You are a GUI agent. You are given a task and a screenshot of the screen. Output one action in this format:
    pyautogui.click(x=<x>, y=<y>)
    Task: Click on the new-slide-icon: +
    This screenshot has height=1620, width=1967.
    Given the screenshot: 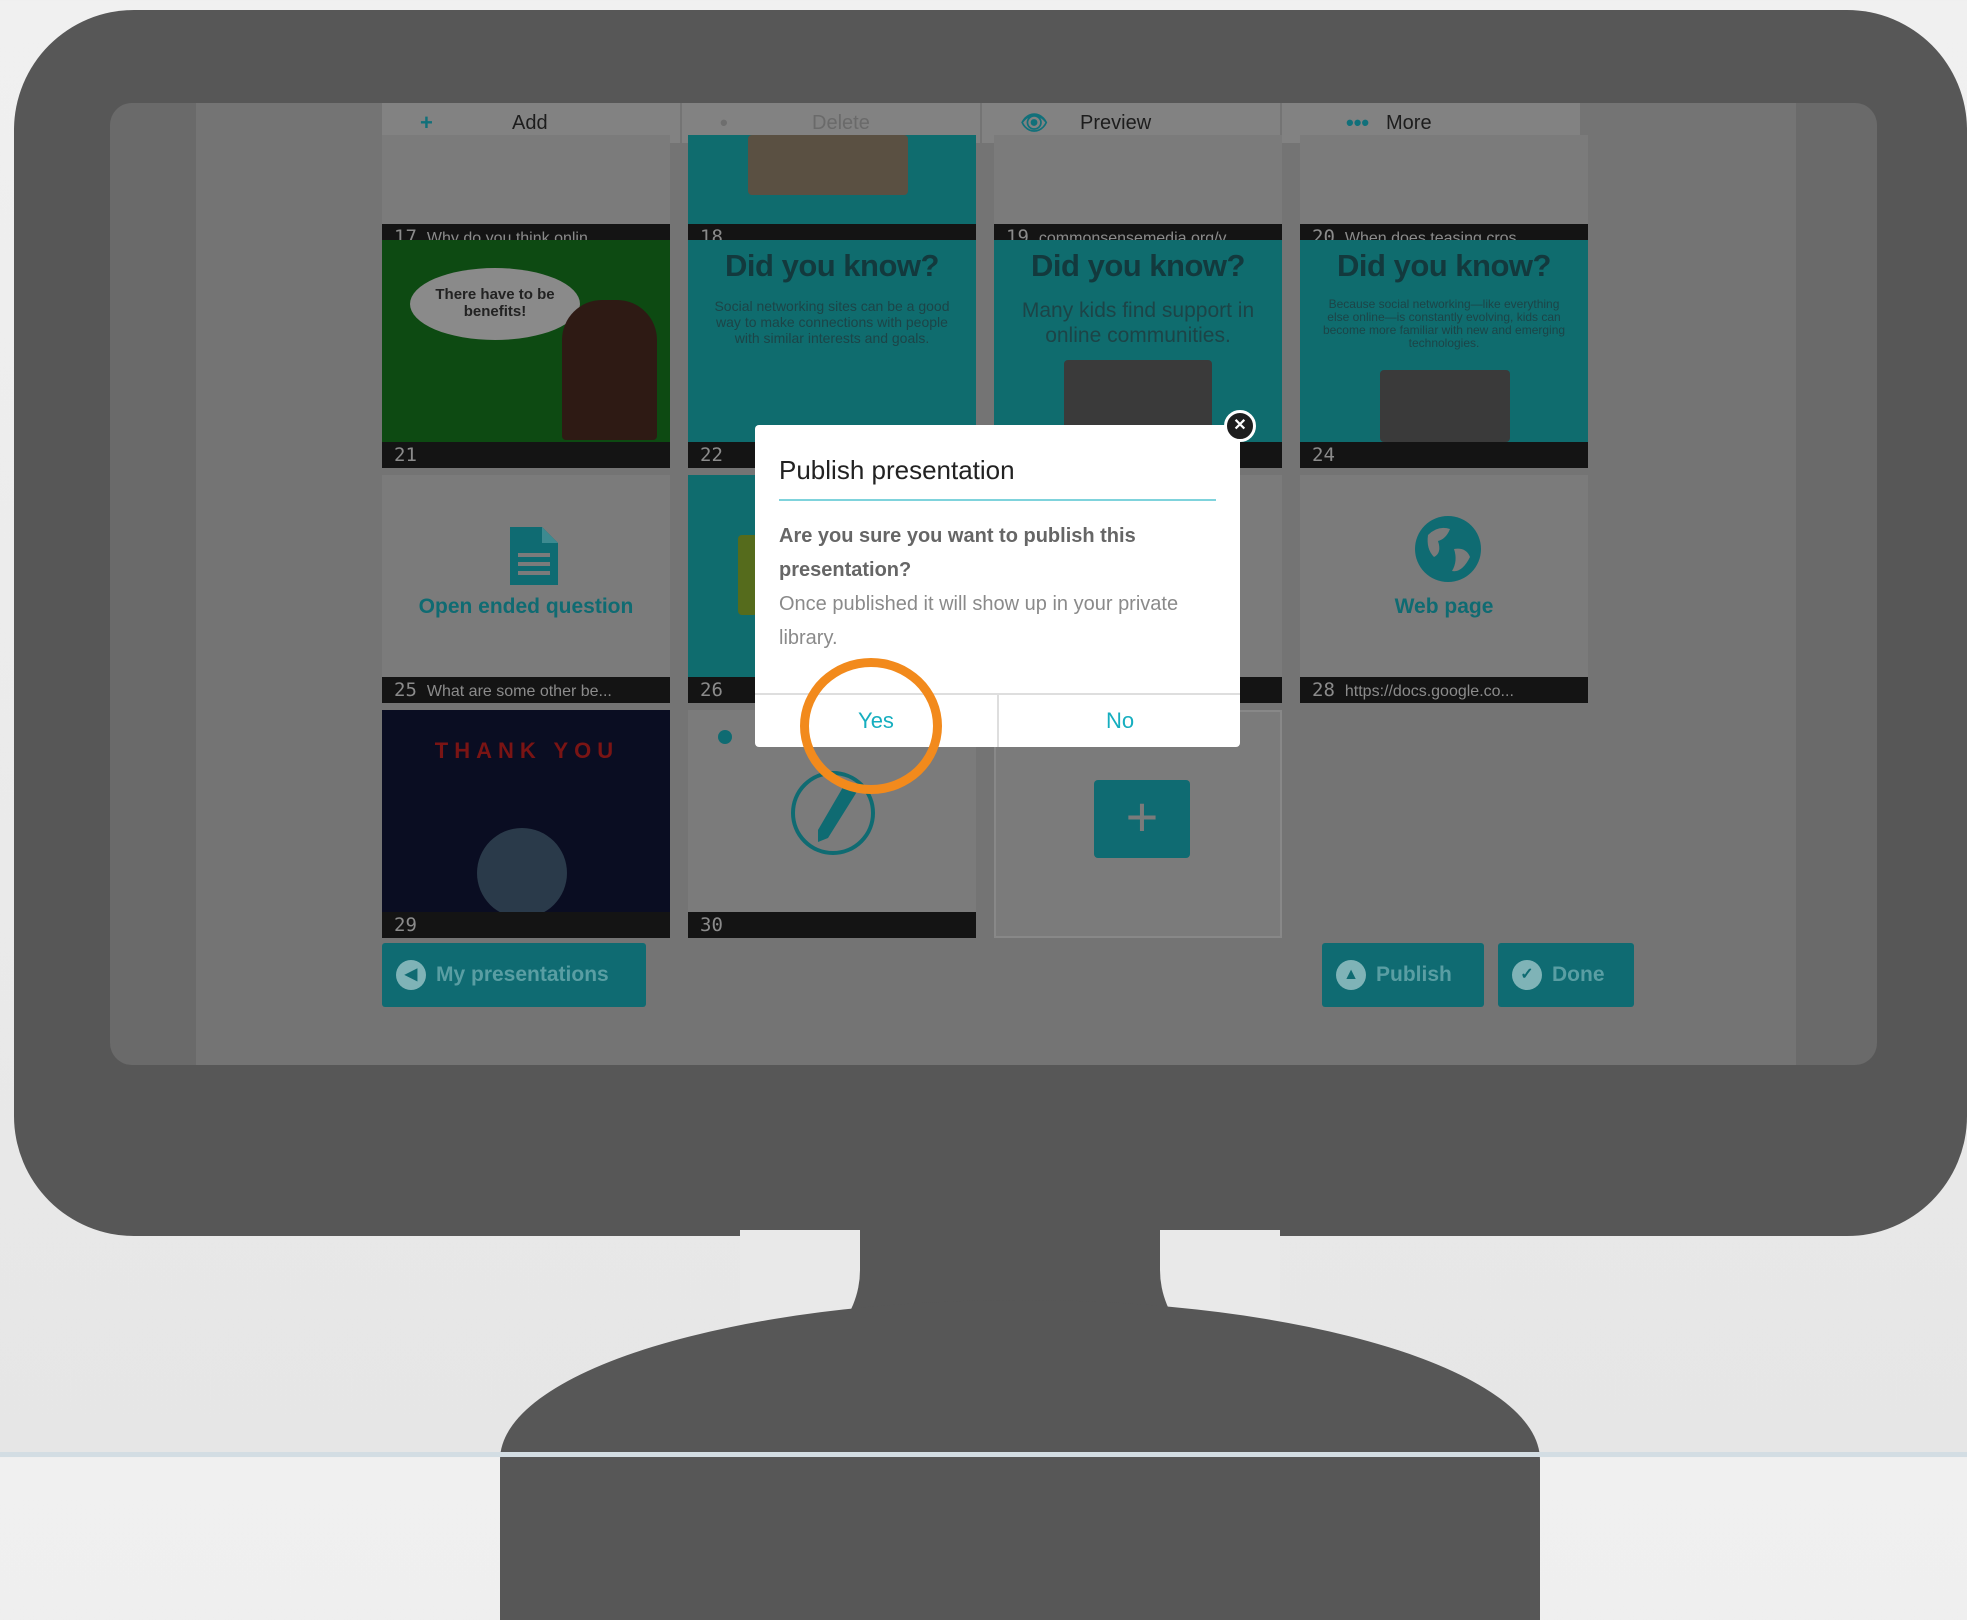 What is the action you would take?
    pyautogui.click(x=1142, y=819)
    